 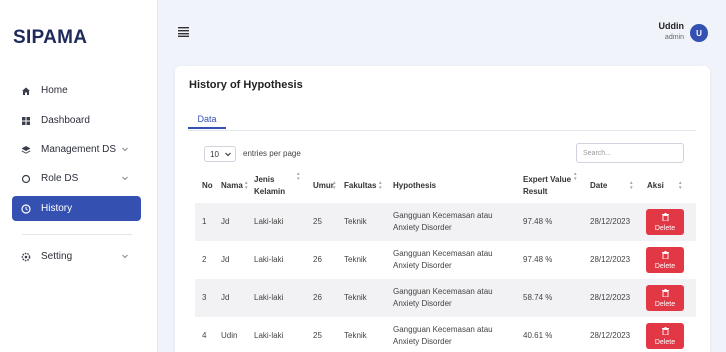 What do you see at coordinates (442, 130) in the screenshot?
I see `tab-divider` at bounding box center [442, 130].